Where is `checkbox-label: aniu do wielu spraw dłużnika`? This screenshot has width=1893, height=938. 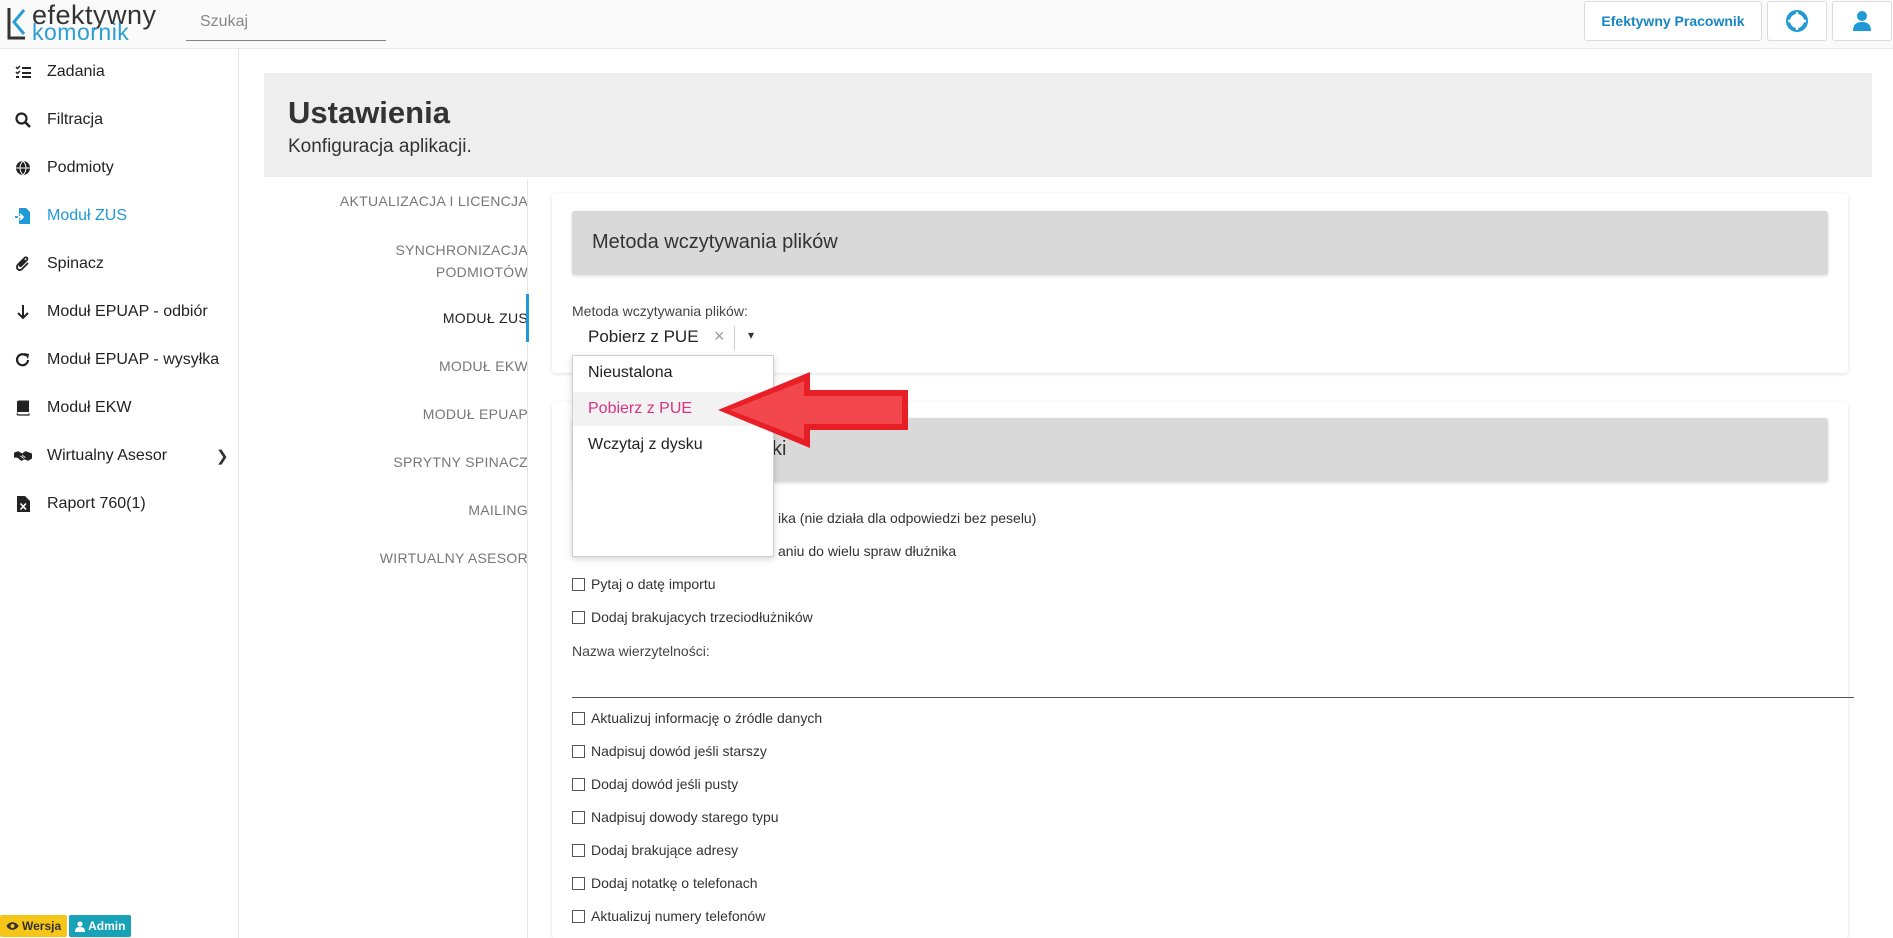
checkbox-label: aniu do wielu spraw dłużnika is located at coordinates (867, 551).